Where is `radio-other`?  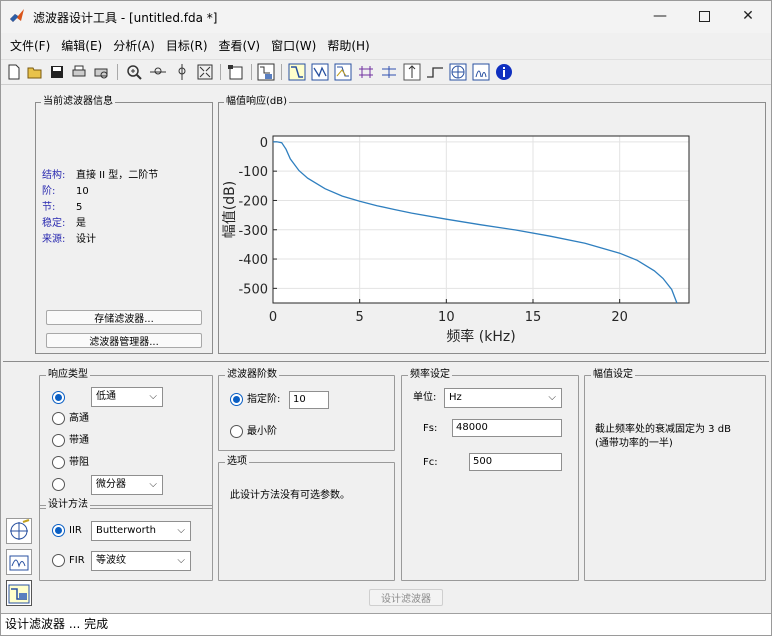 radio-other is located at coordinates (58, 484).